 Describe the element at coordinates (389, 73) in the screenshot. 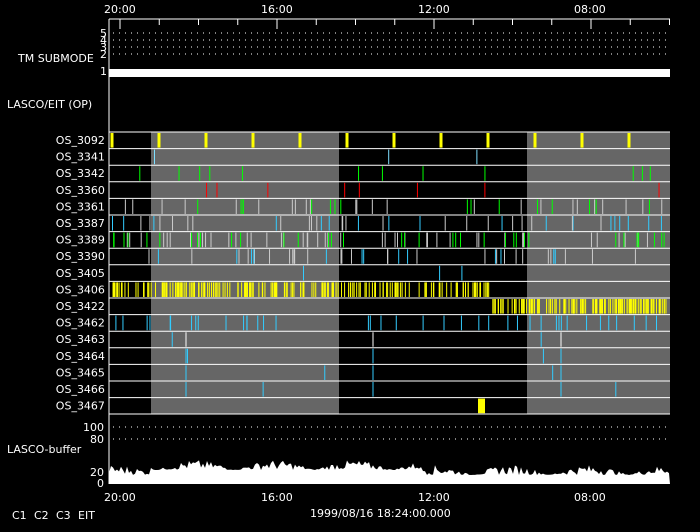

I see `submode-1-band` at that location.